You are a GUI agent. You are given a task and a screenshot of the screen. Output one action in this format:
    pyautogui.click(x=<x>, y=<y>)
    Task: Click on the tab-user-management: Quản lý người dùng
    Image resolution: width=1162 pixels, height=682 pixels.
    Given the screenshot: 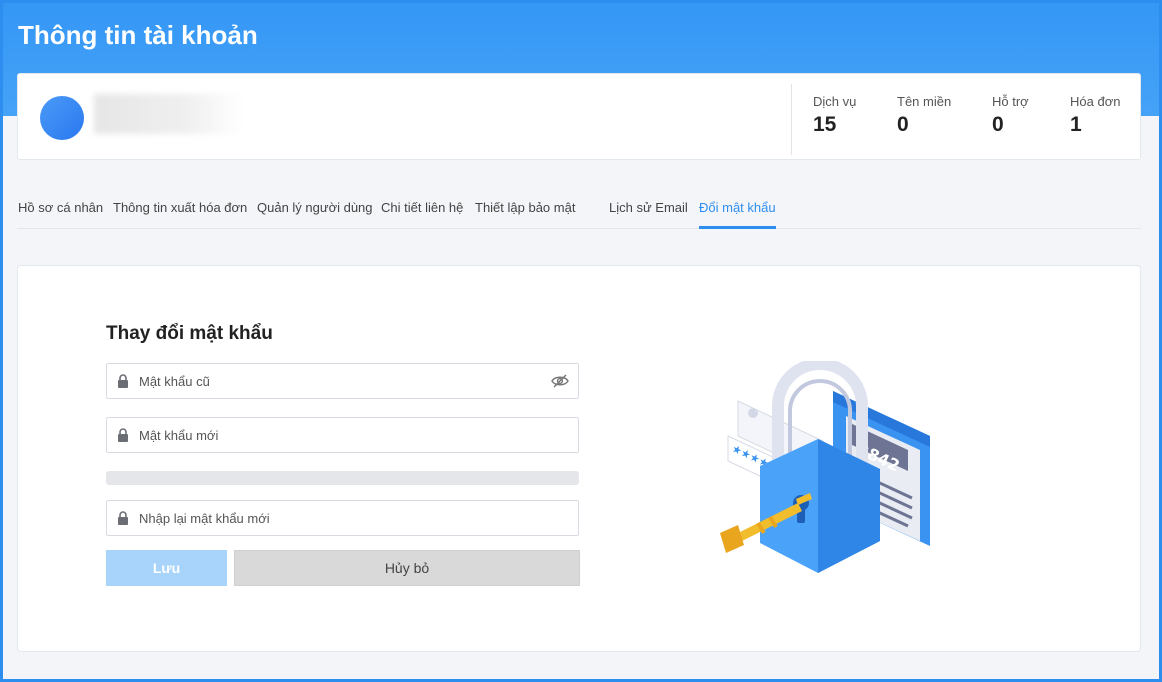 What is the action you would take?
    pyautogui.click(x=315, y=214)
    